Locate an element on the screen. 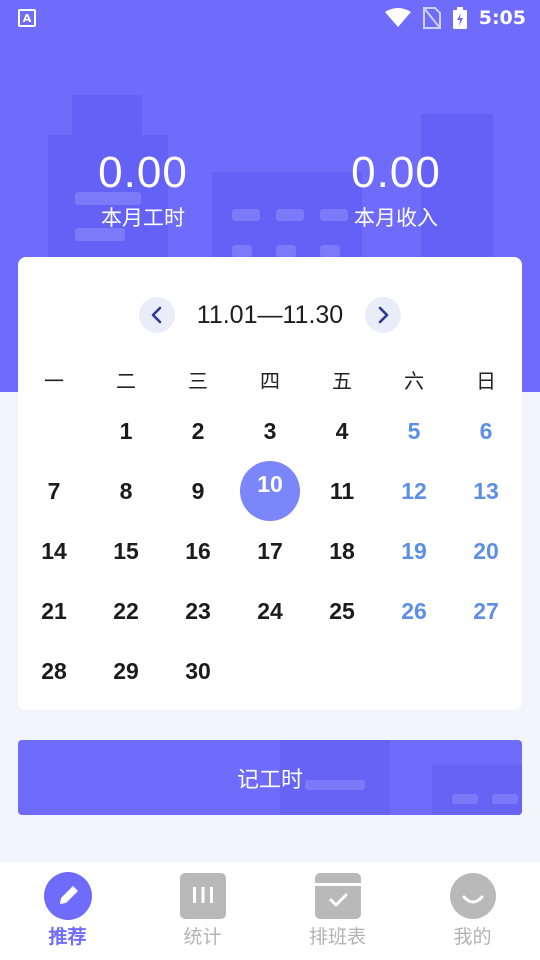 Image resolution: width=540 pixels, height=960 pixels. calendar-day: 16 is located at coordinates (198, 551).